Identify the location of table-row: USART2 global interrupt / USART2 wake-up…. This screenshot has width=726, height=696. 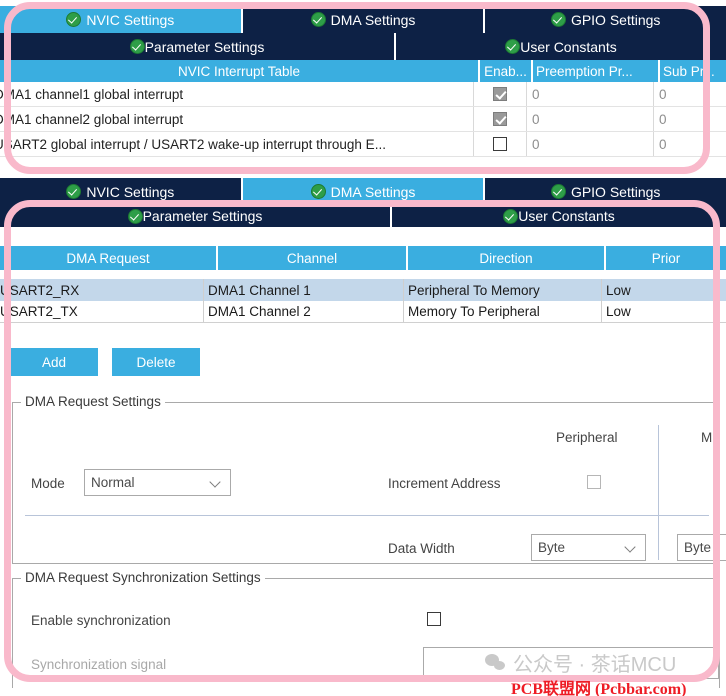
(363, 144).